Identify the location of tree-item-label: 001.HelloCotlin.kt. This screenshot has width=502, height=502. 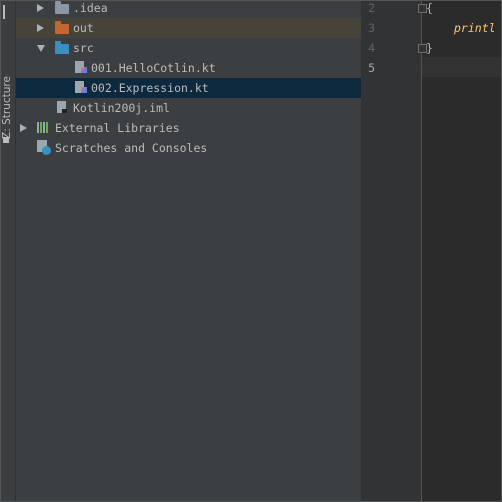
(153, 68).